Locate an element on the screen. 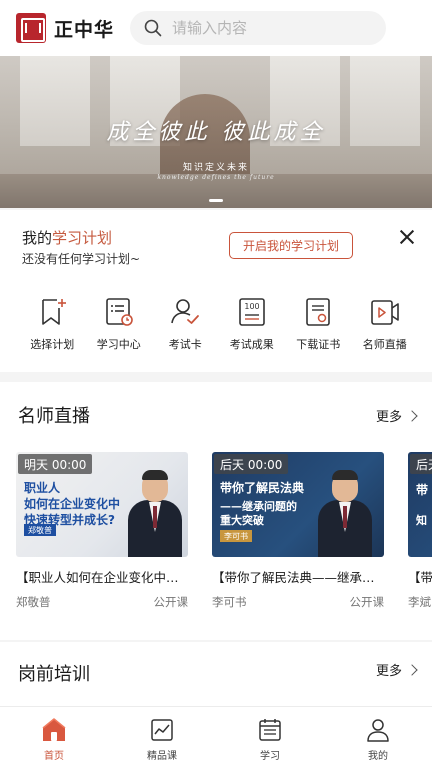  tab-label: 首页 is located at coordinates (54, 756).